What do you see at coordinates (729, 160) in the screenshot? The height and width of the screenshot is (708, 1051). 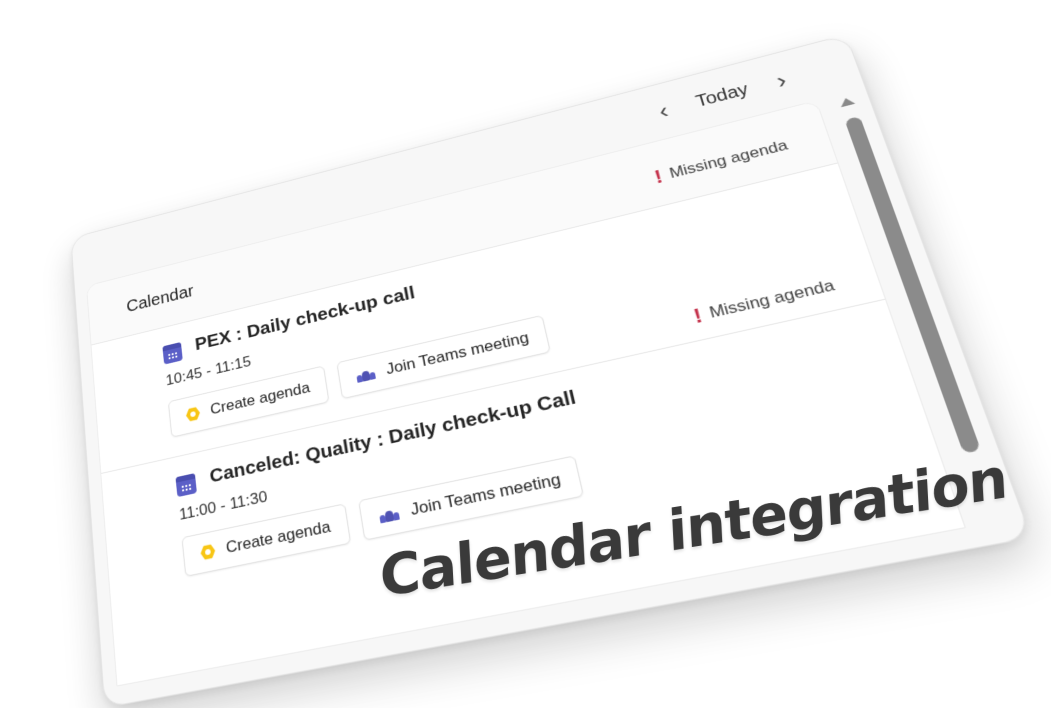 I see `status-text: Missing agenda` at bounding box center [729, 160].